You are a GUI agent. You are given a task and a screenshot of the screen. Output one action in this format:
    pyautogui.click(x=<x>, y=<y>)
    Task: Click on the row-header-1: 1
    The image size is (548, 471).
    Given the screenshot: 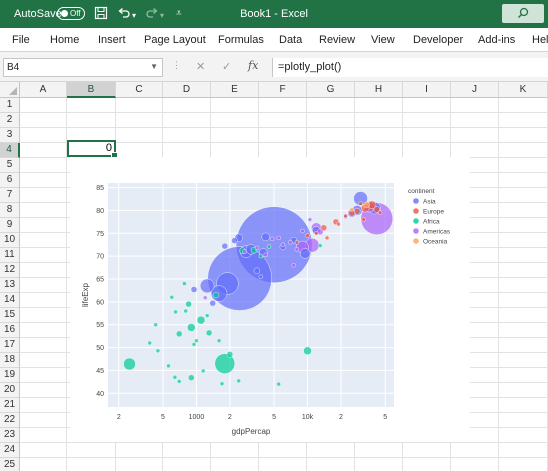 What is the action you would take?
    pyautogui.click(x=10, y=105)
    